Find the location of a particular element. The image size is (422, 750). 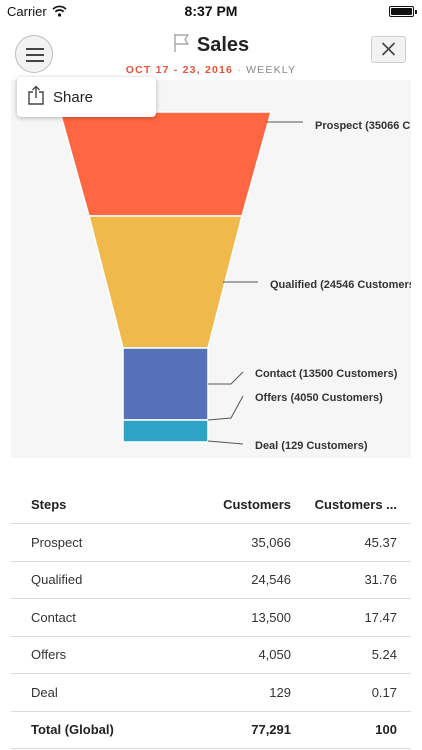

close-icon is located at coordinates (388, 49).